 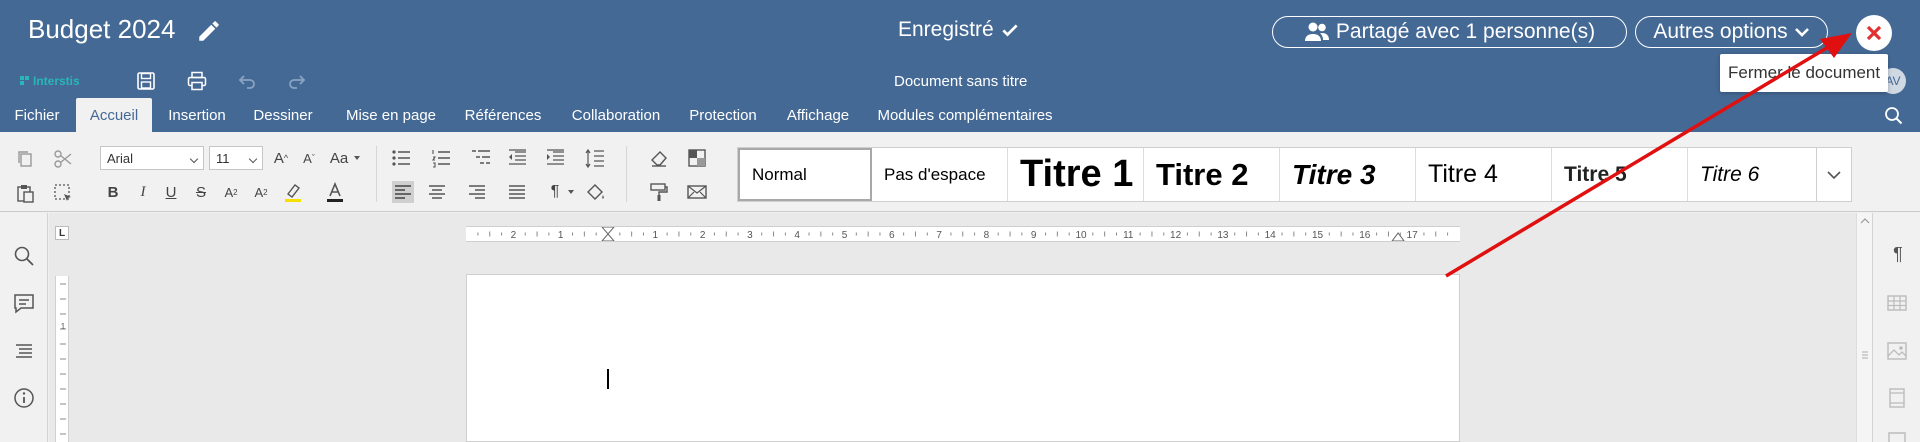 What do you see at coordinates (283, 115) in the screenshot?
I see `tab-dessiner: Dessiner` at bounding box center [283, 115].